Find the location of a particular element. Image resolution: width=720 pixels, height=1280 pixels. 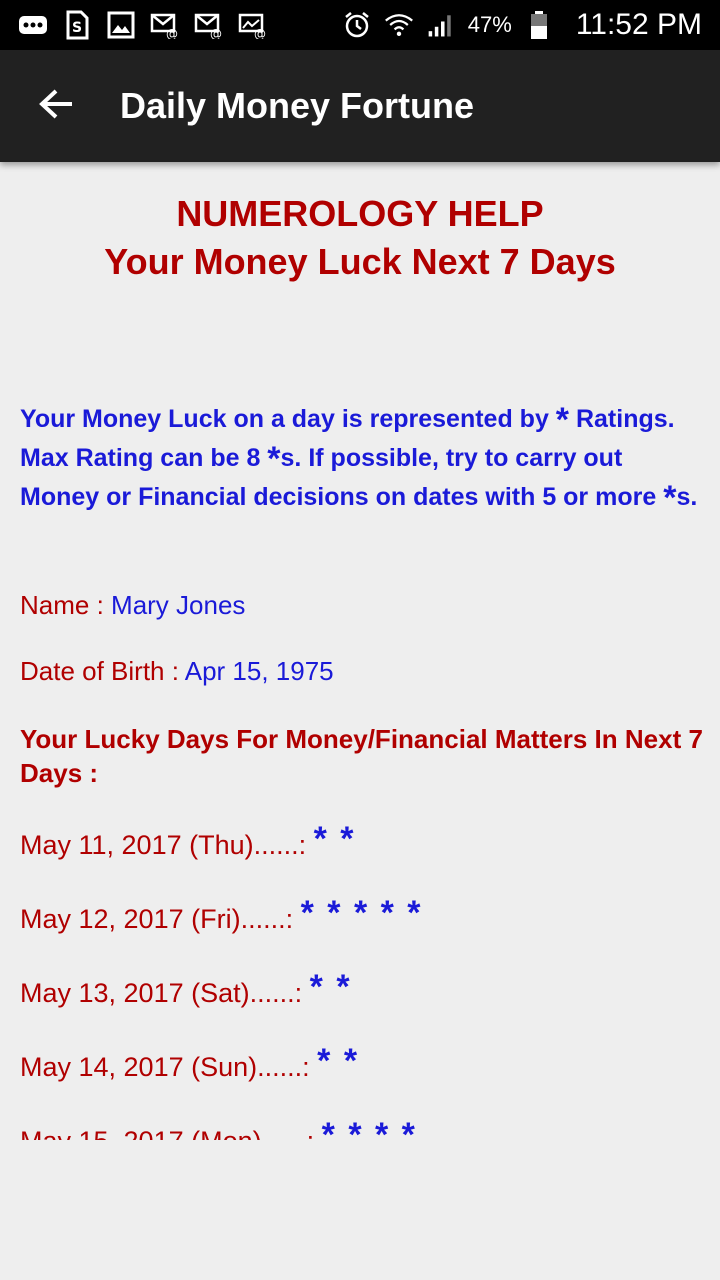

day-row: May 12, 2017 (Fri)......: * * * * * is located at coordinates (221, 914).